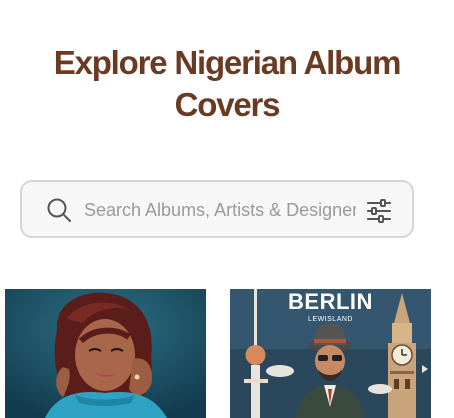 Image resolution: width=454 pixels, height=418 pixels. I want to click on filter-icon, so click(379, 211).